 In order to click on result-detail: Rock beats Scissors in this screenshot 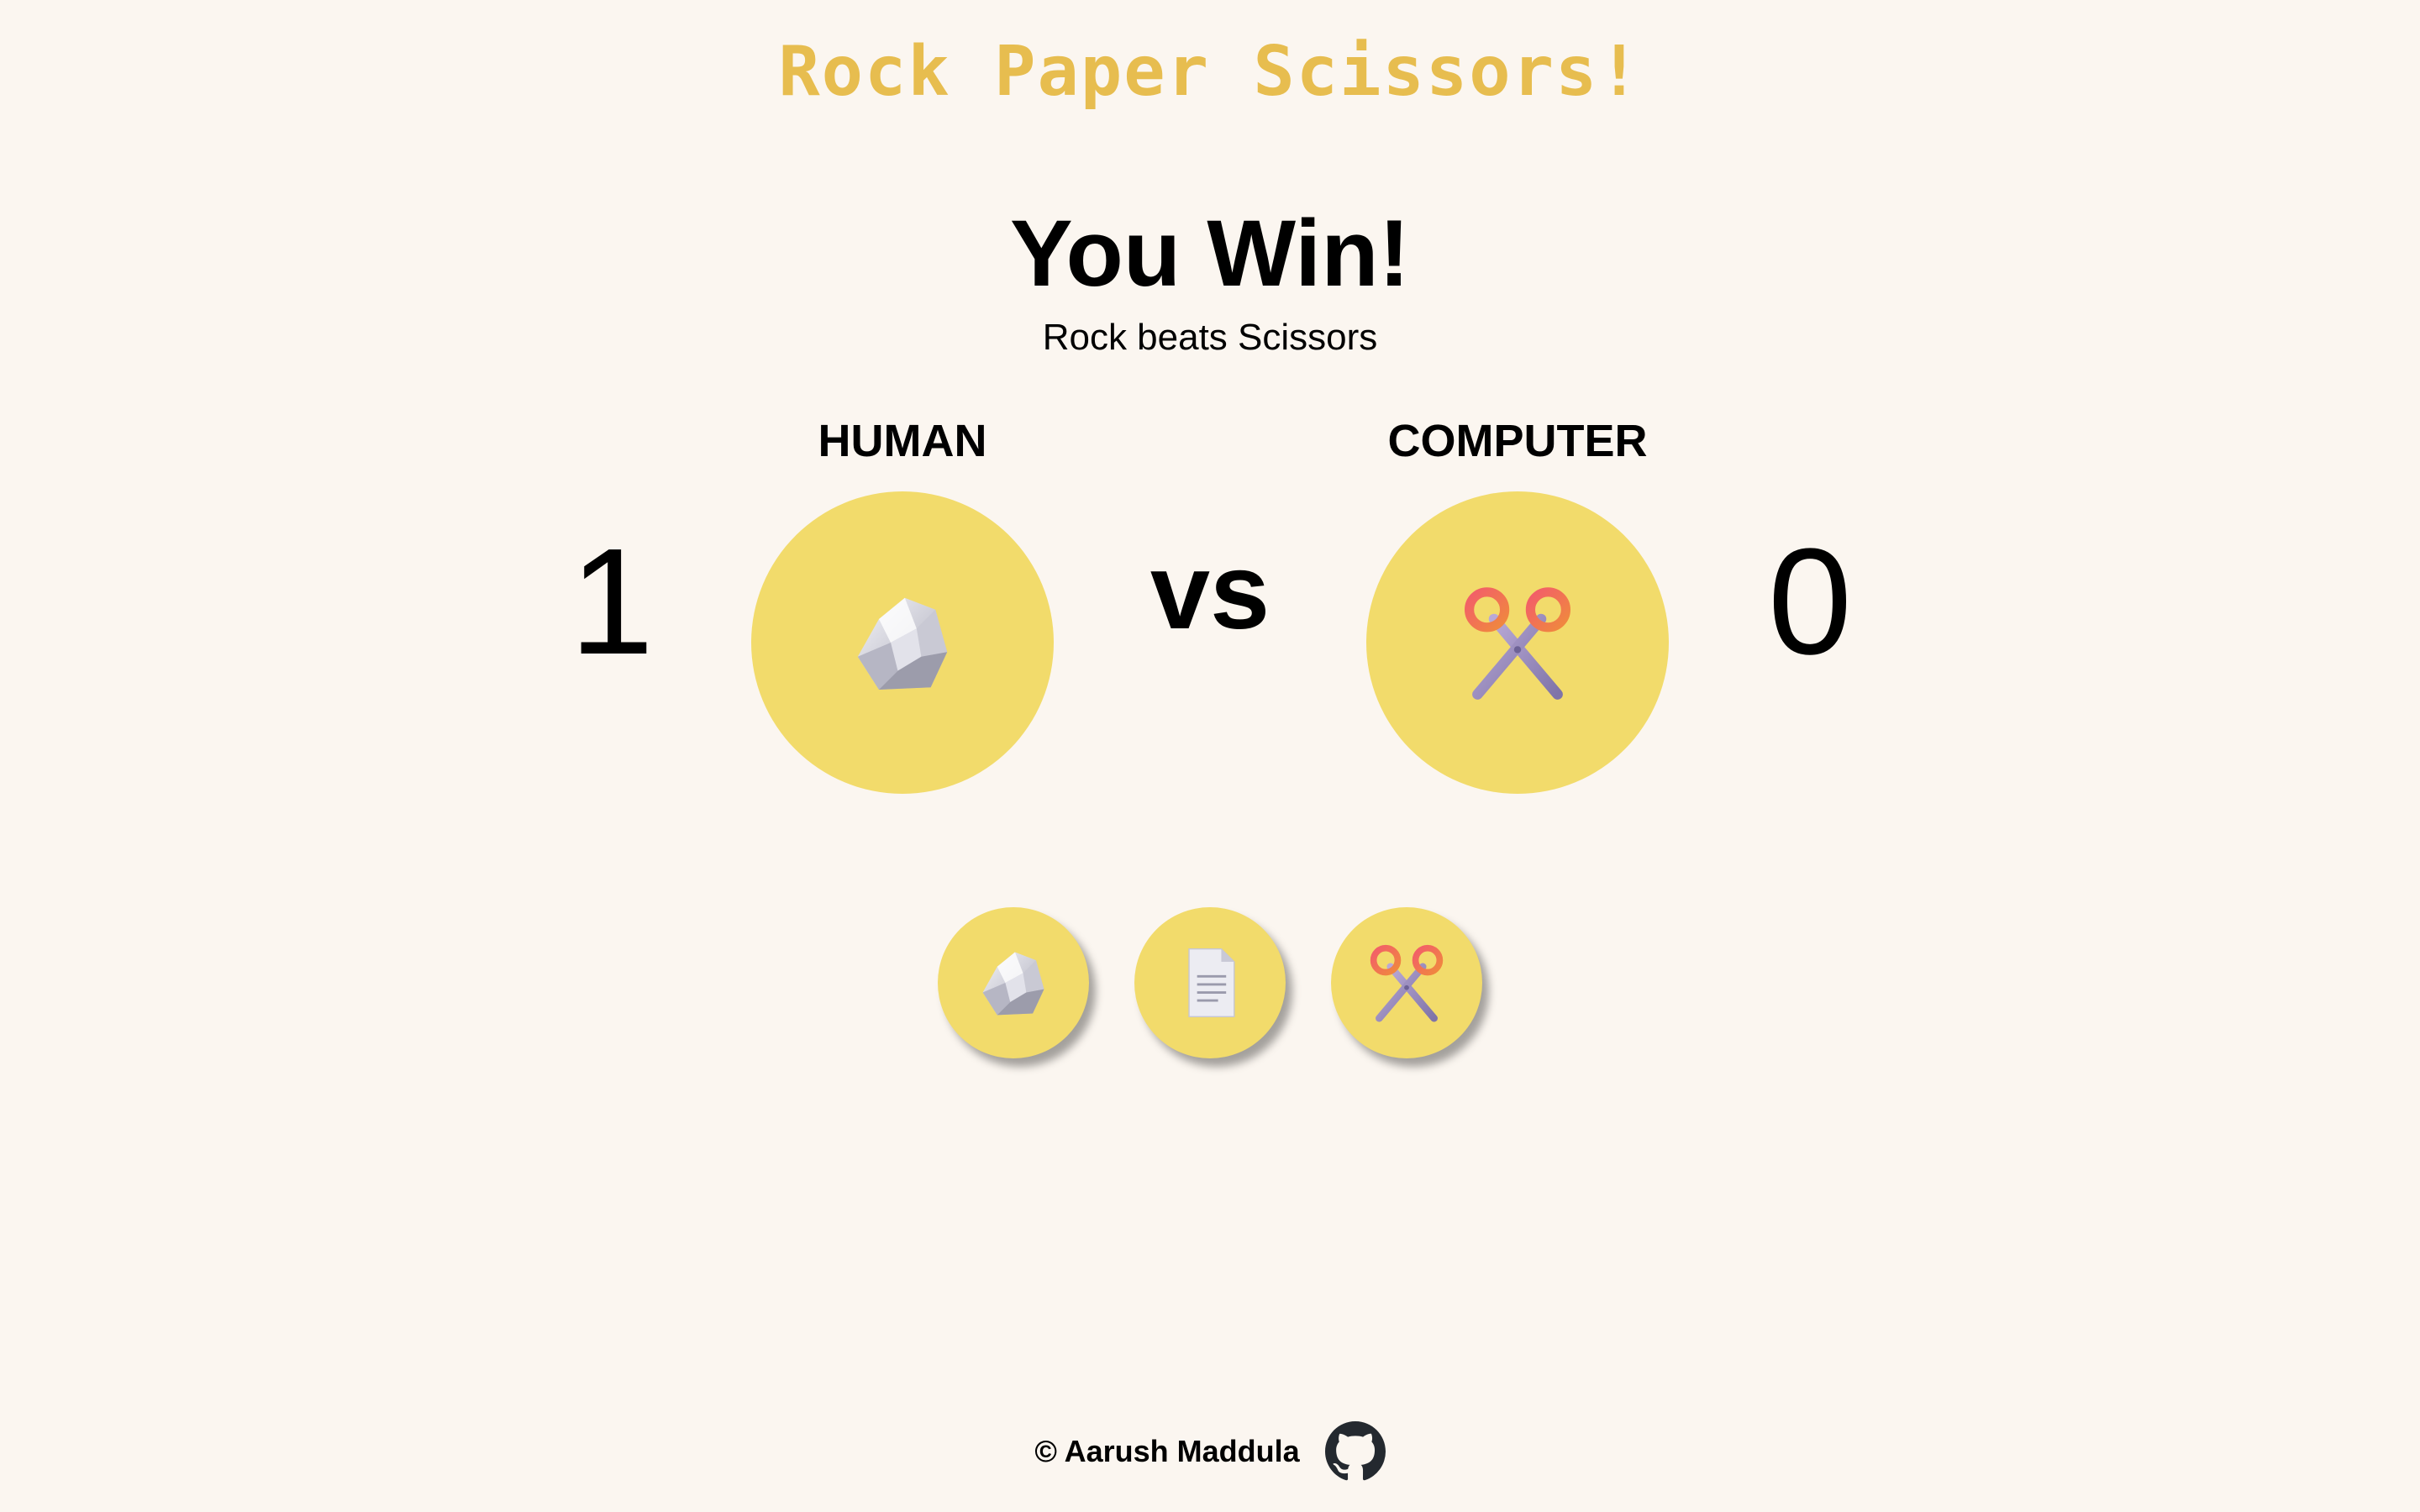, I will do `click(1210, 337)`.